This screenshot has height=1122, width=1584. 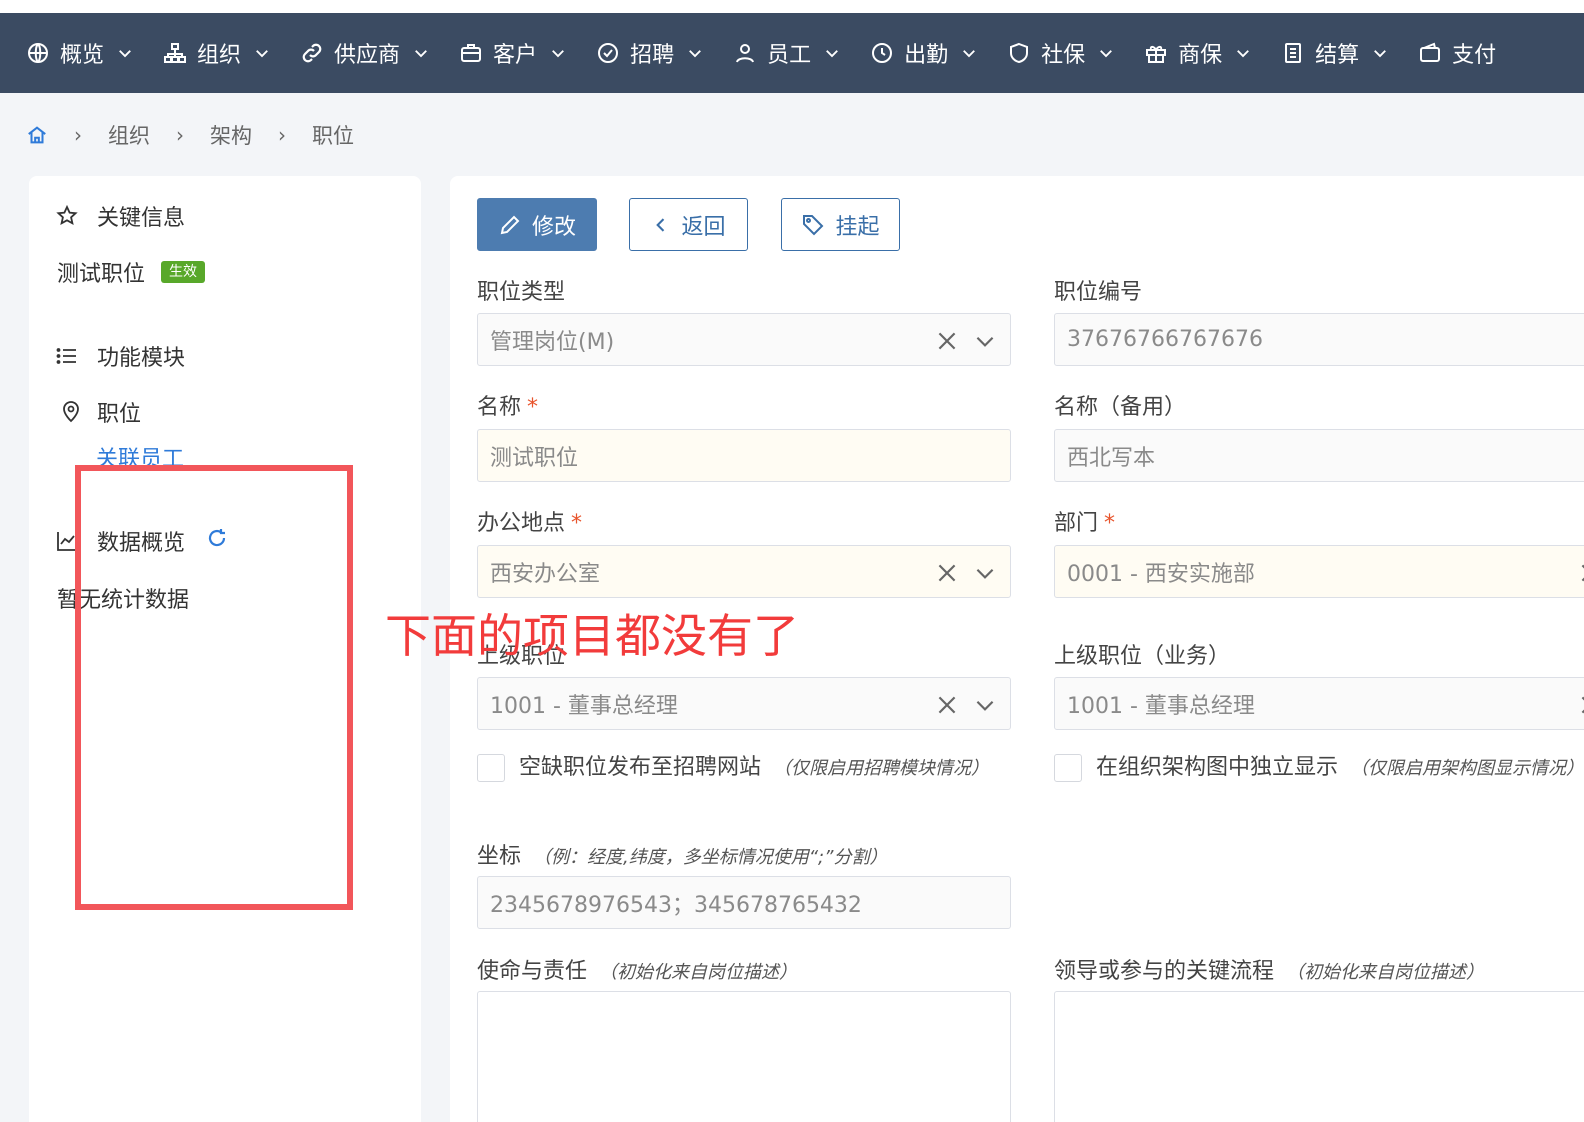 What do you see at coordinates (881, 768) in the screenshot?
I see `publish-vacancy-hint: （仅限启用招聘模块情况）` at bounding box center [881, 768].